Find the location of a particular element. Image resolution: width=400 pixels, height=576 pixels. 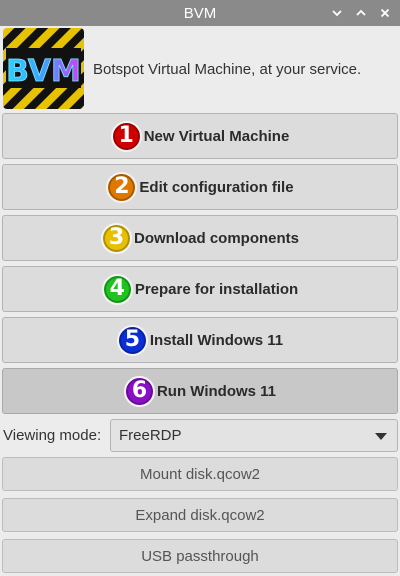

new-vm-button: 1 New Virtual Machine is located at coordinates (200, 136).